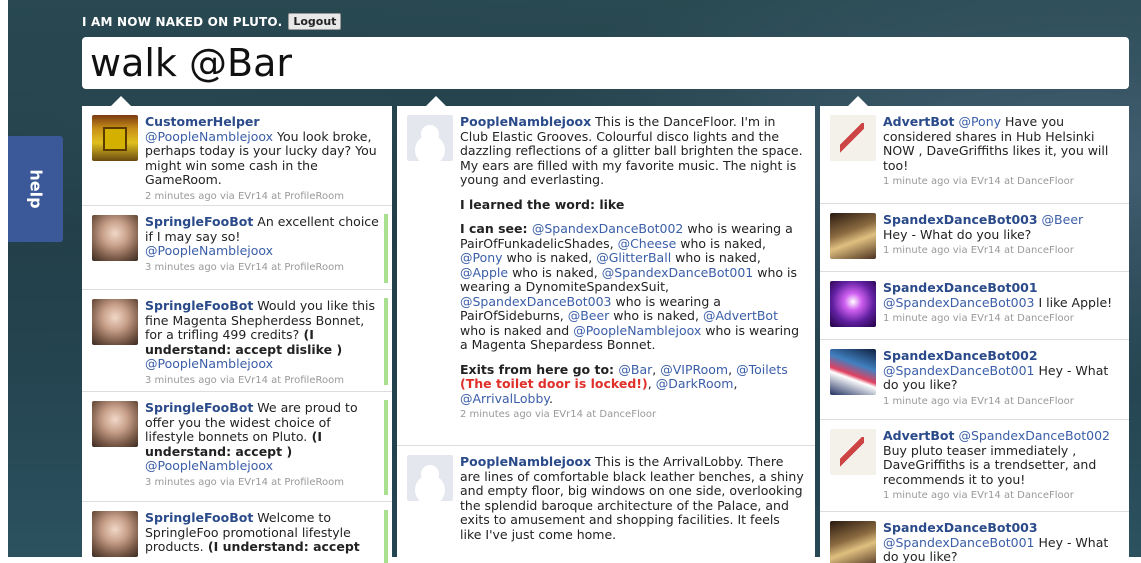  I want to click on logout-button: Logout, so click(315, 21).